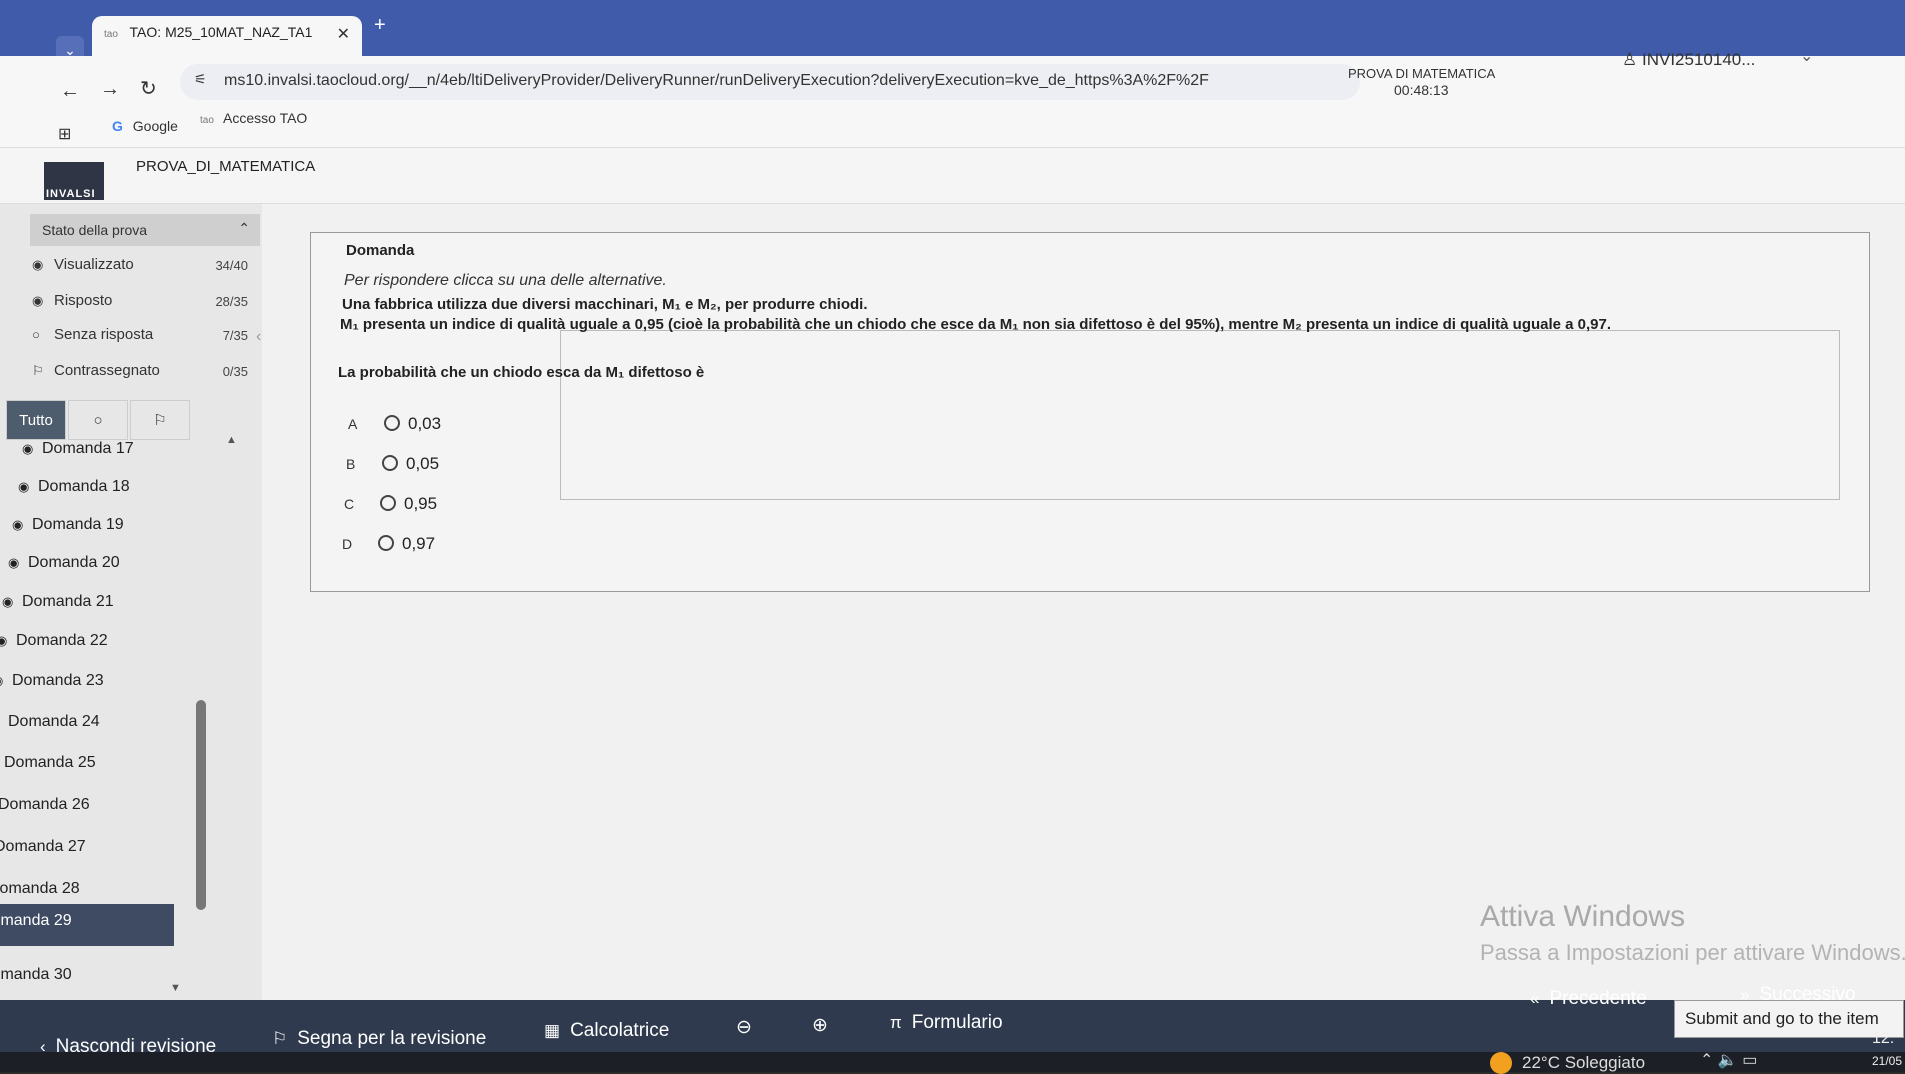 This screenshot has height=1074, width=1905. Describe the element at coordinates (89, 603) in the screenshot. I see `question-item: ◉ Domanda 21` at that location.